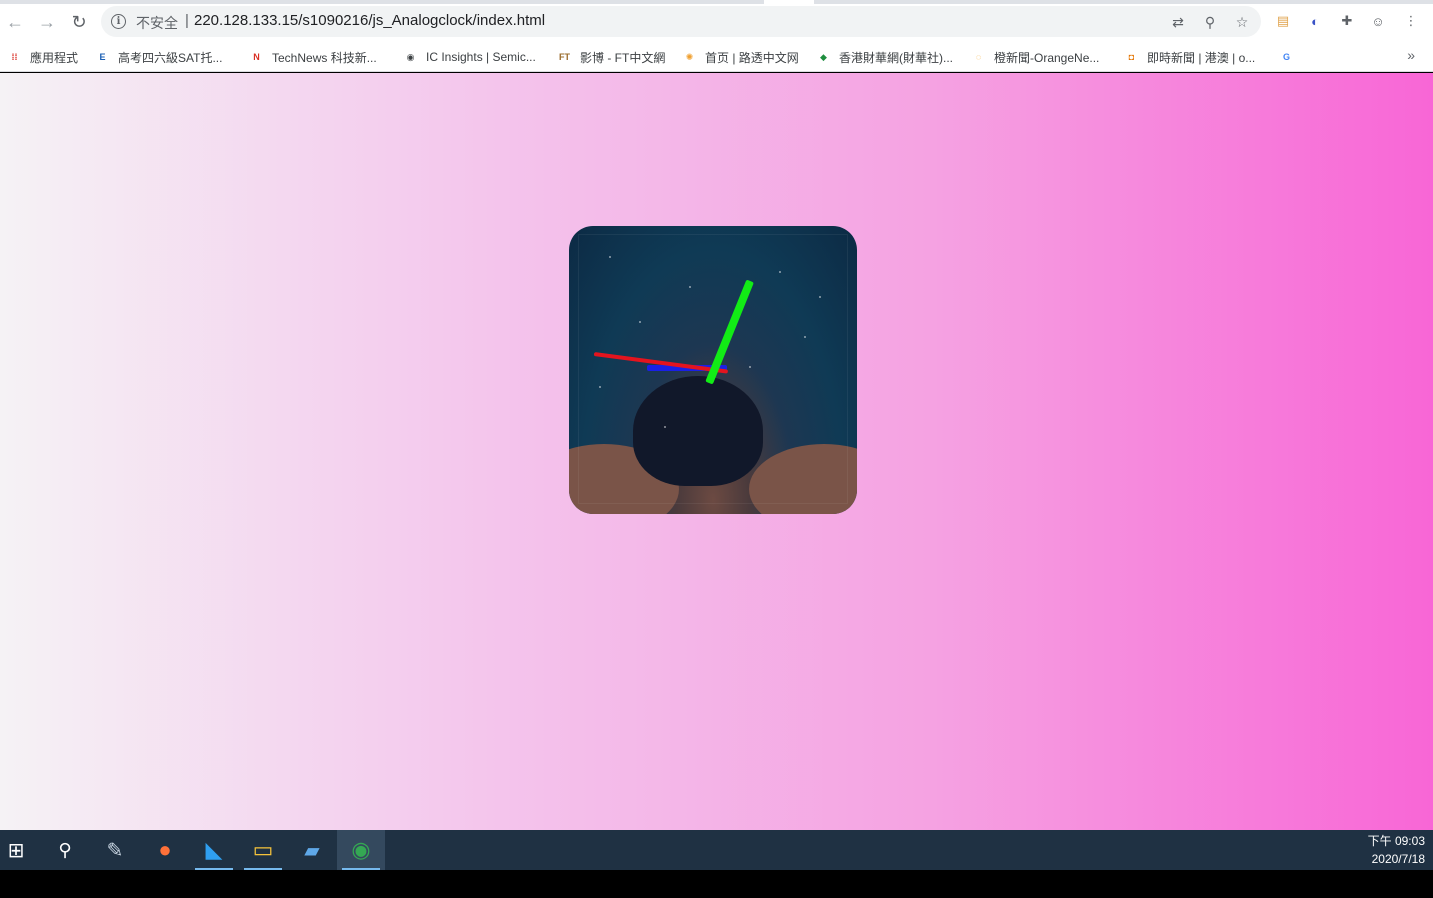 The image size is (1433, 898). I want to click on bookmark-item: FT 影博 - FT中文網, so click(611, 57).